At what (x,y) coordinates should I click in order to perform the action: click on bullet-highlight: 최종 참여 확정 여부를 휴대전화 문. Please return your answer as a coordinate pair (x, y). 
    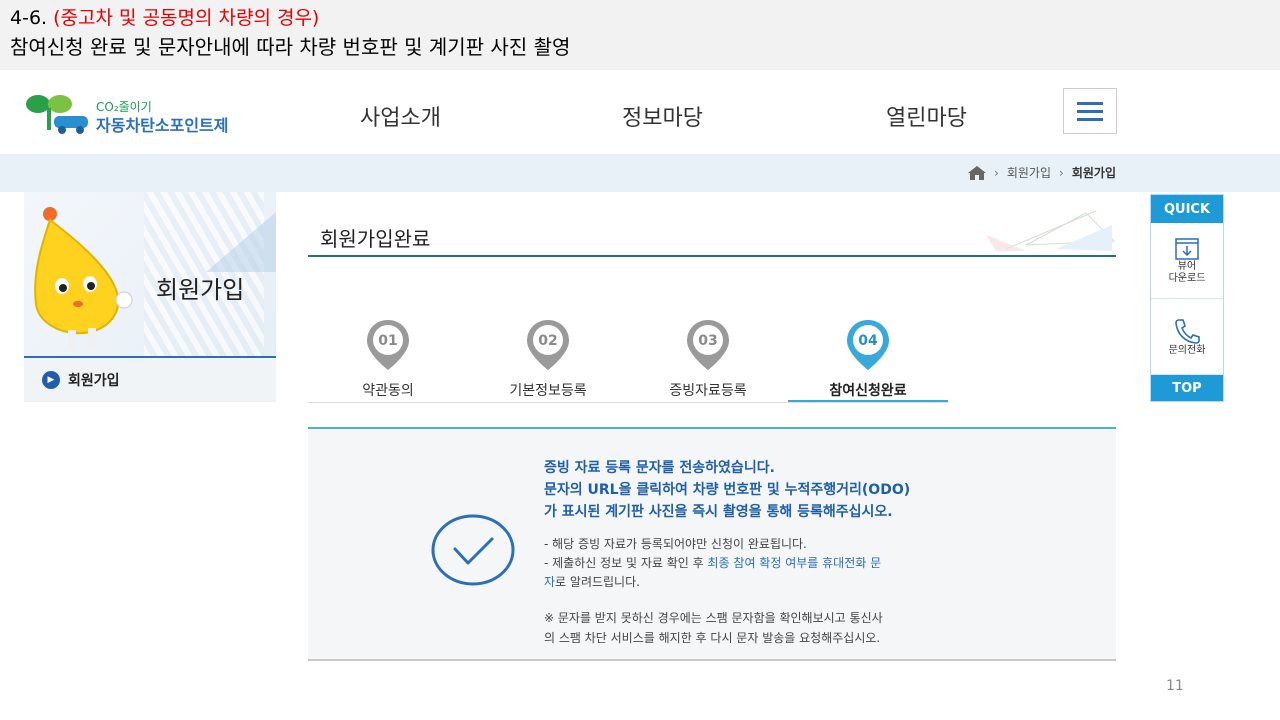
    Looking at the image, I should click on (794, 563).